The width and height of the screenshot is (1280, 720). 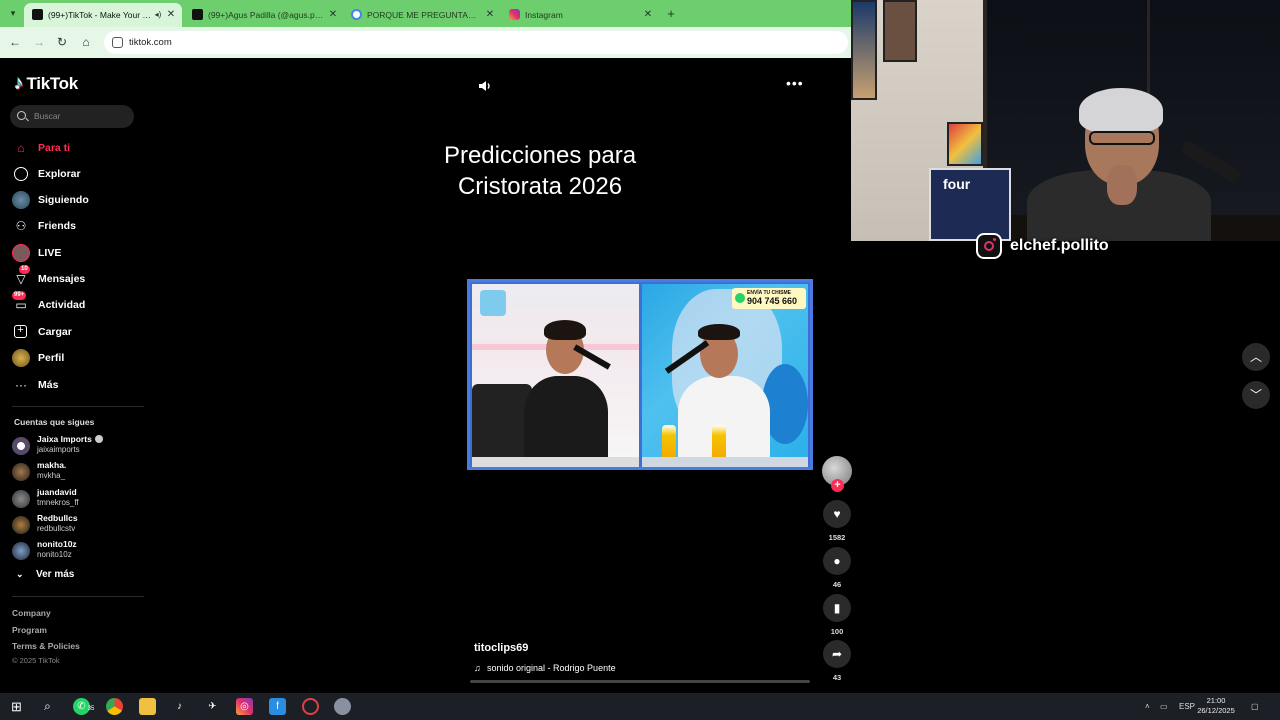 I want to click on more-options-icon: •••, so click(x=795, y=83).